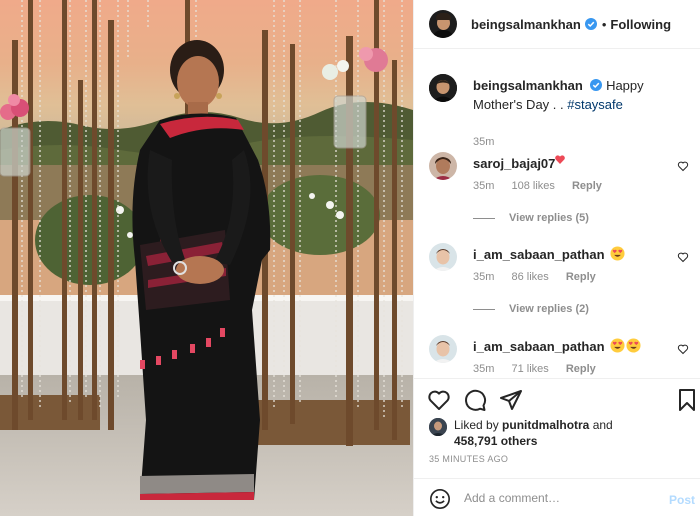 This screenshot has width=700, height=516. What do you see at coordinates (440, 499) in the screenshot?
I see `emoji-icon` at bounding box center [440, 499].